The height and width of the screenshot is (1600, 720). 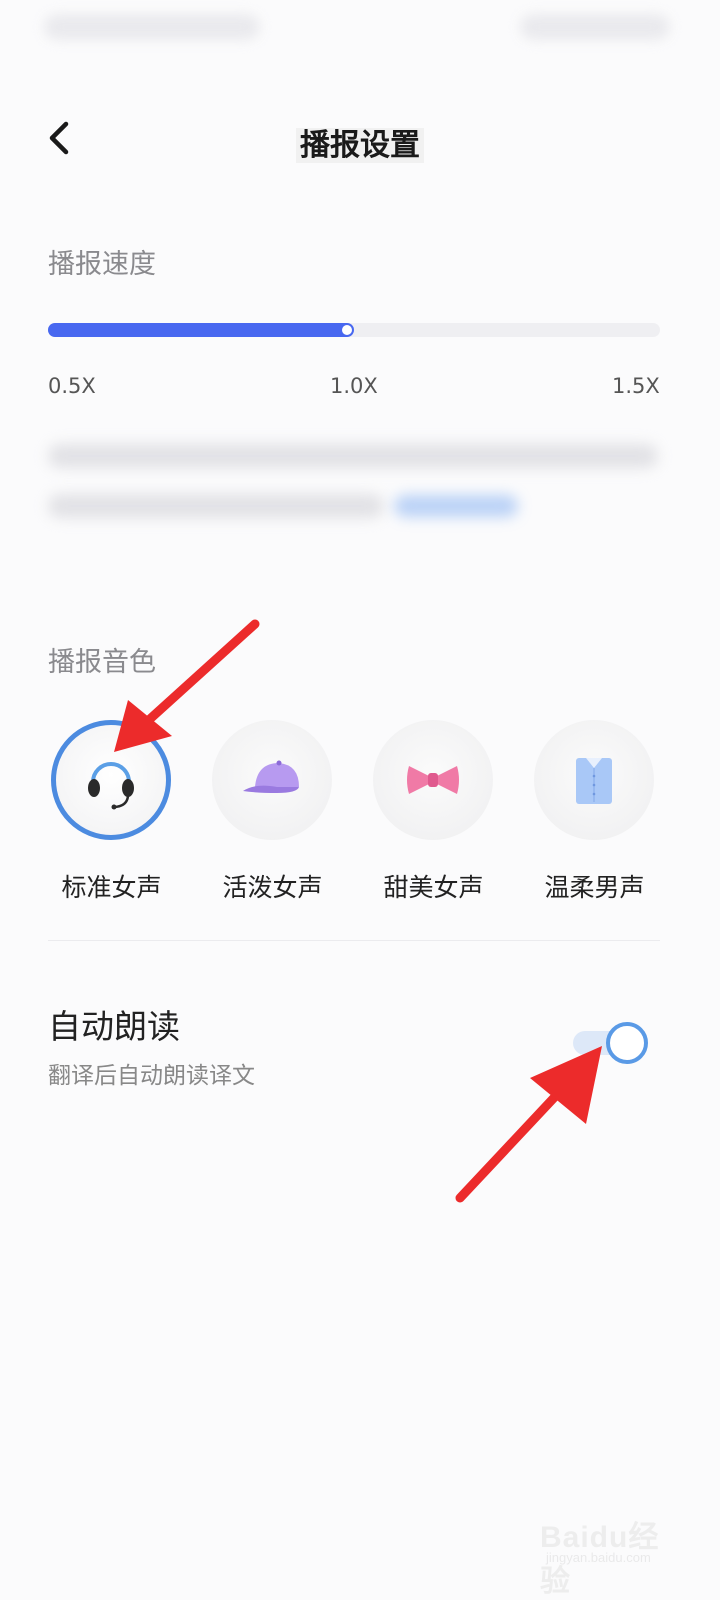 I want to click on voice-option-gentle-male: 温柔男声, so click(x=594, y=813).